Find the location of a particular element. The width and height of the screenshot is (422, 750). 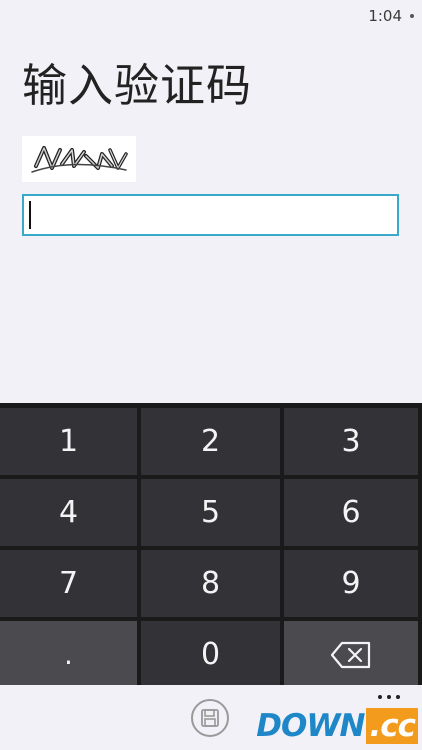

backspace-key is located at coordinates (351, 654).